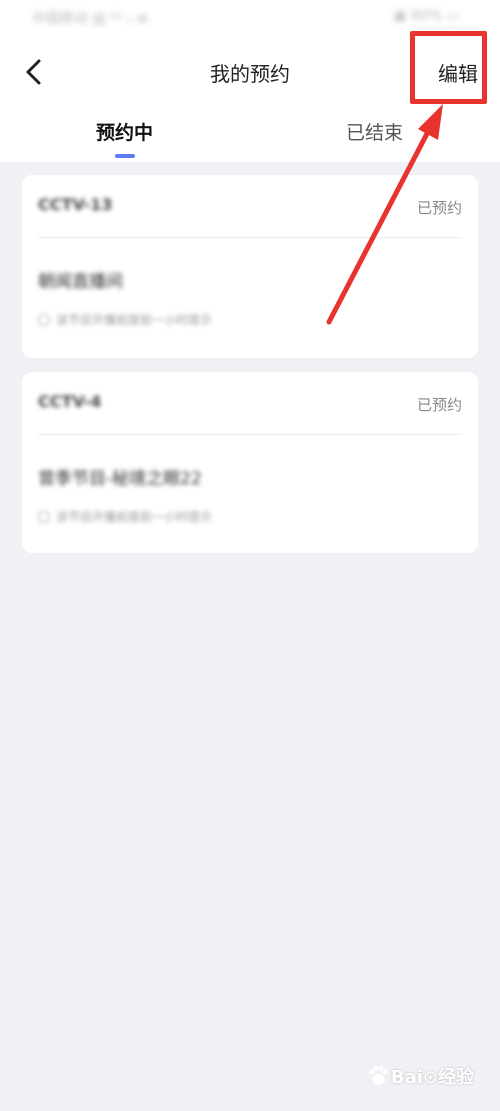  What do you see at coordinates (70, 401) in the screenshot?
I see `channel-name: CCTV-4` at bounding box center [70, 401].